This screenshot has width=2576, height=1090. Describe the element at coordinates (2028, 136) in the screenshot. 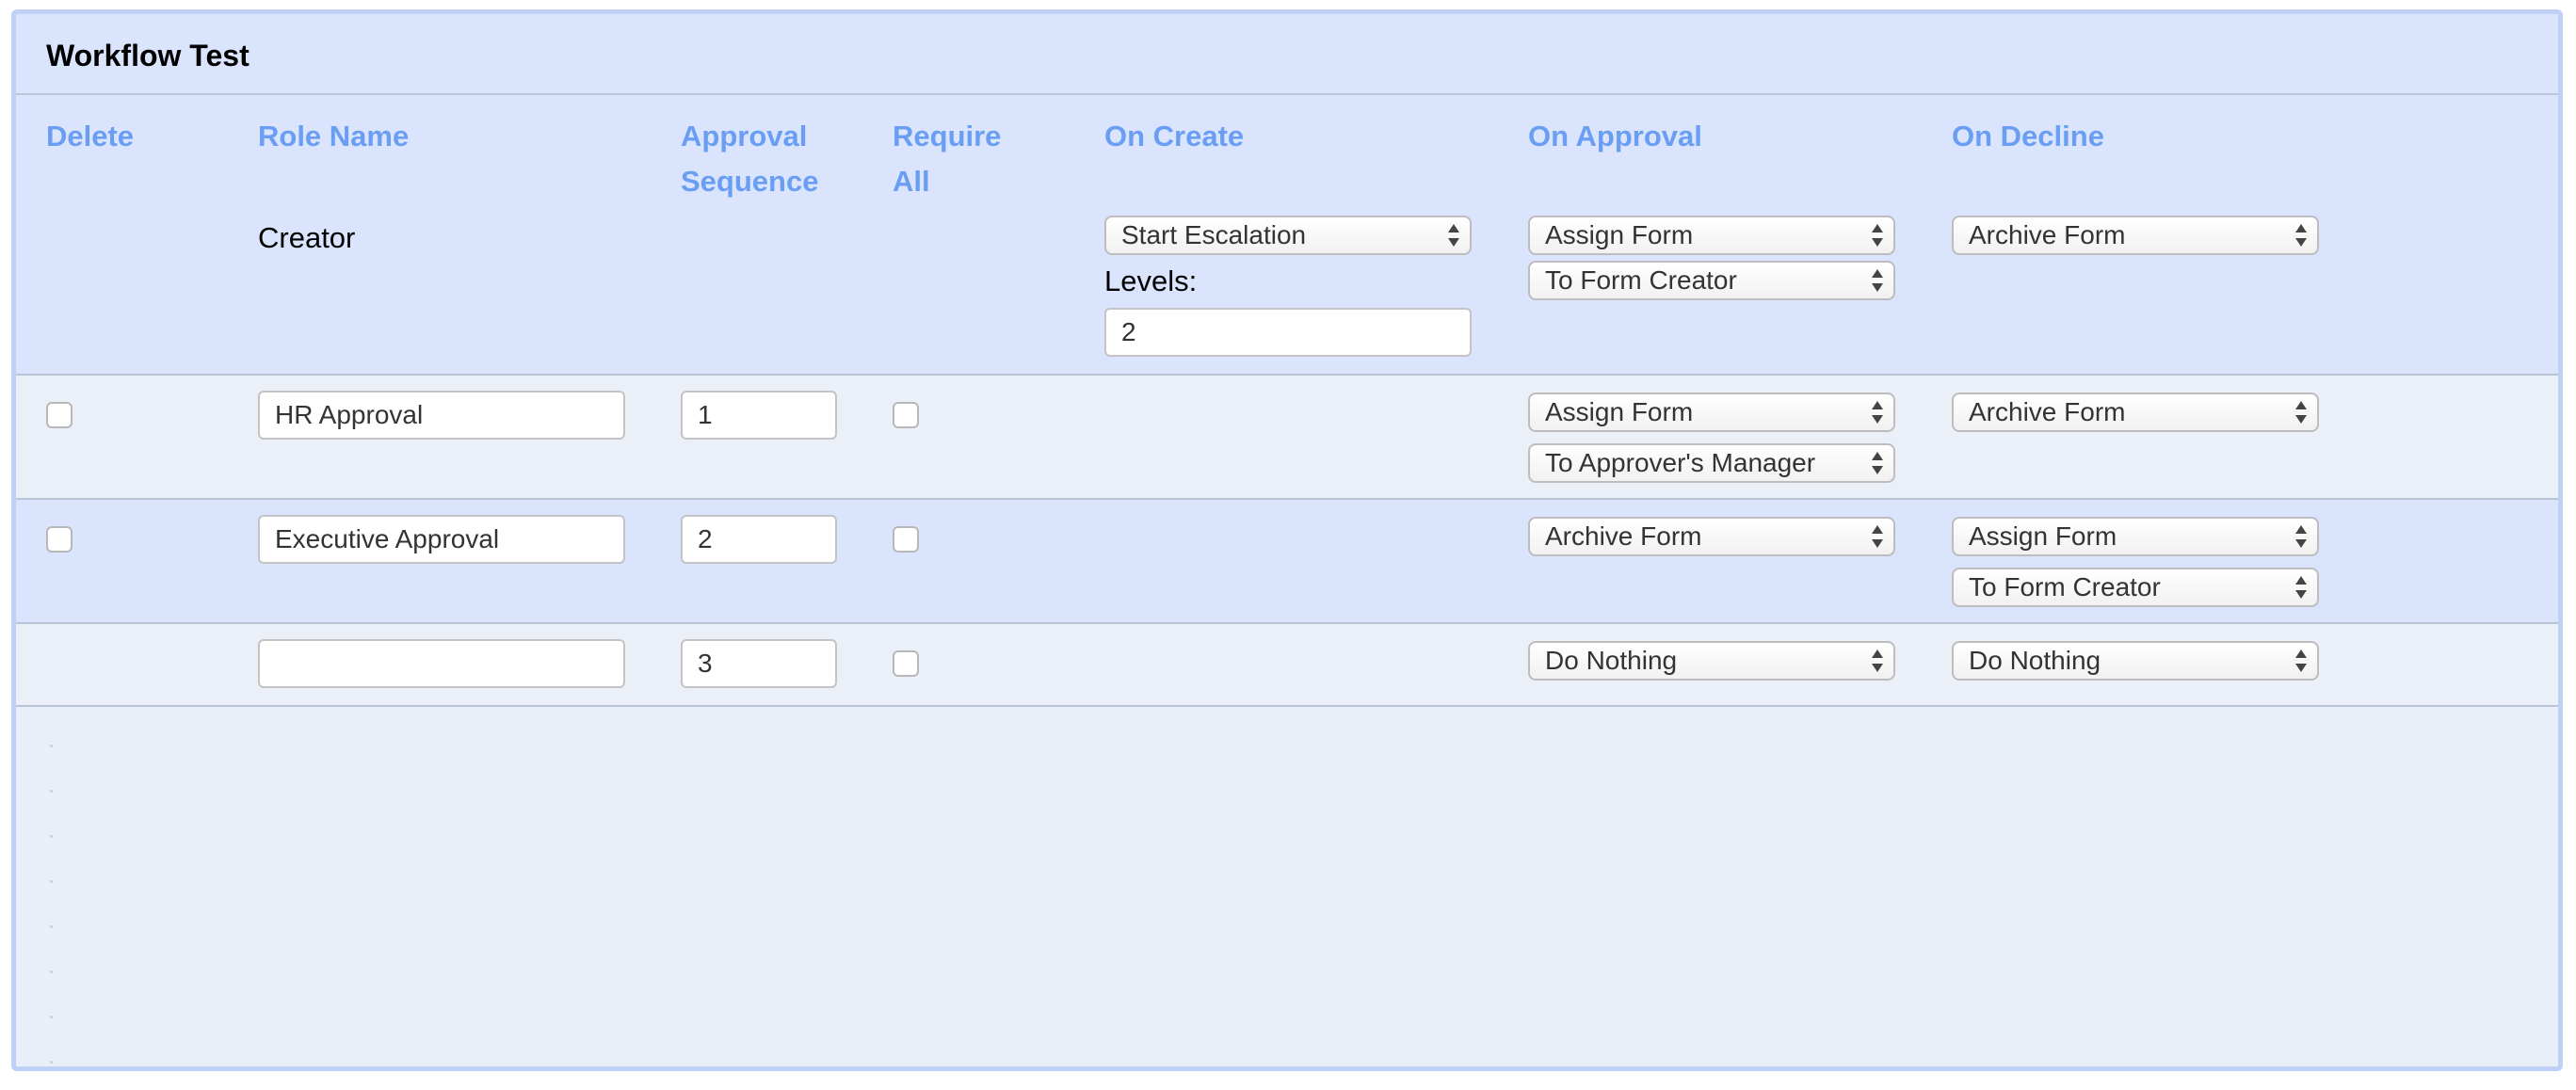

I see `column-header-on-decline: On Decline` at that location.